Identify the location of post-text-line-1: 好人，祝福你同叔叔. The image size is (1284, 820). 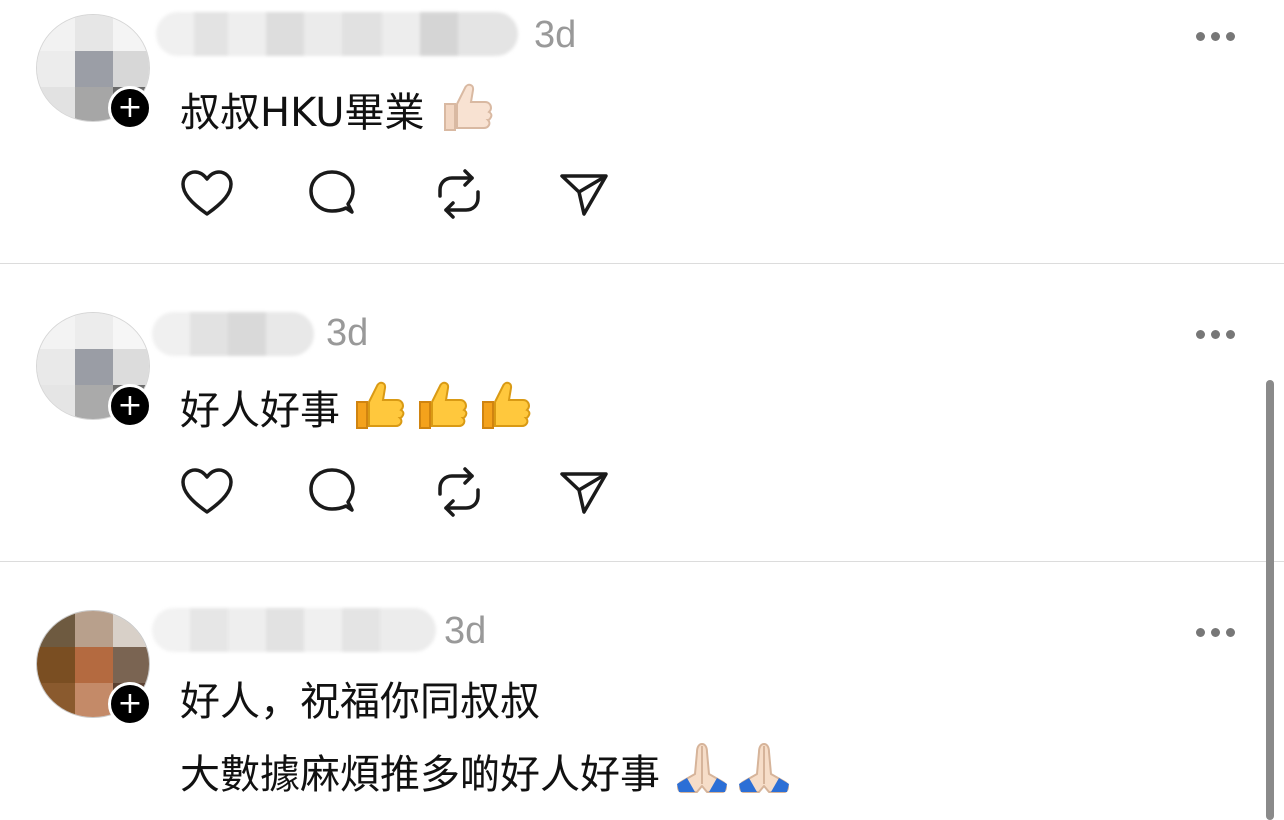
(360, 702).